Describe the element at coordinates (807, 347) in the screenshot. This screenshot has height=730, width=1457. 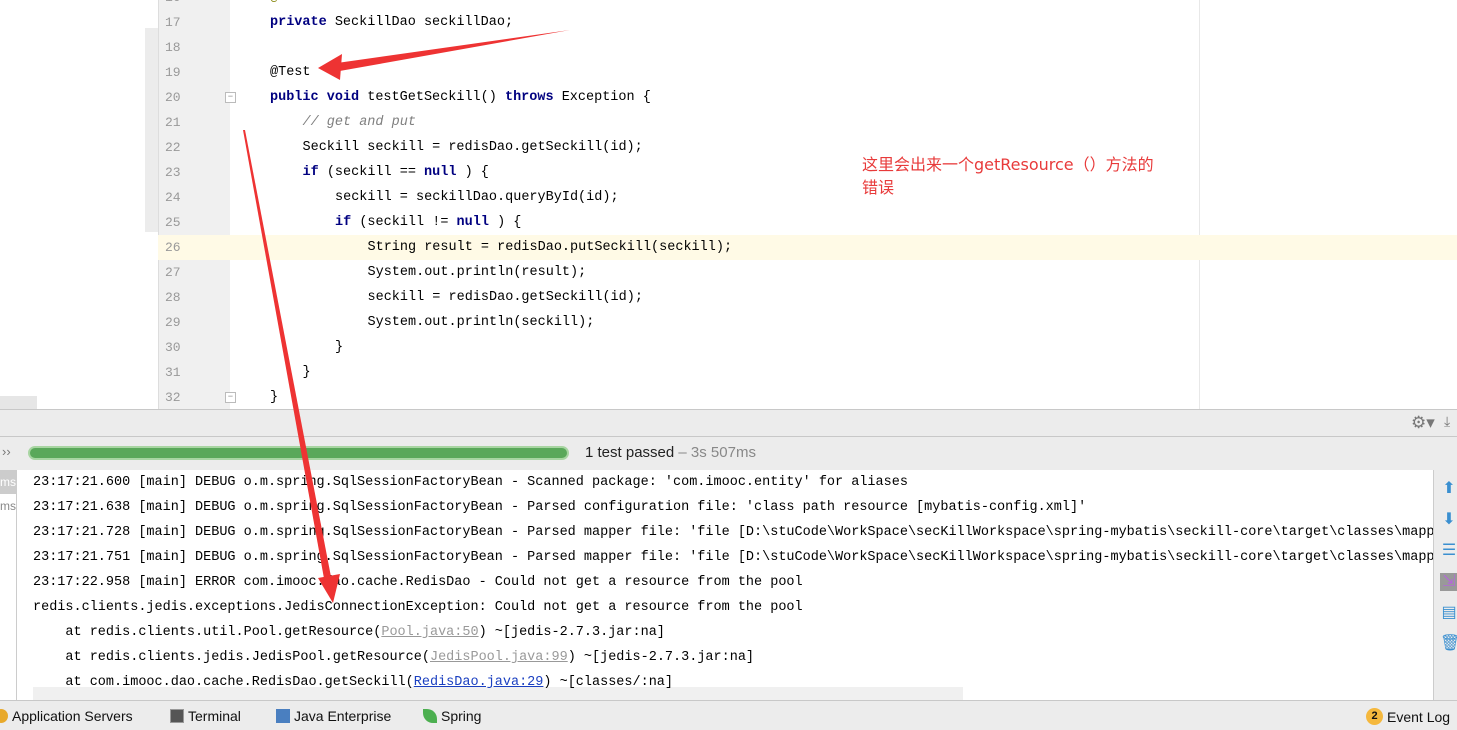
I see `code-line: 30}` at that location.